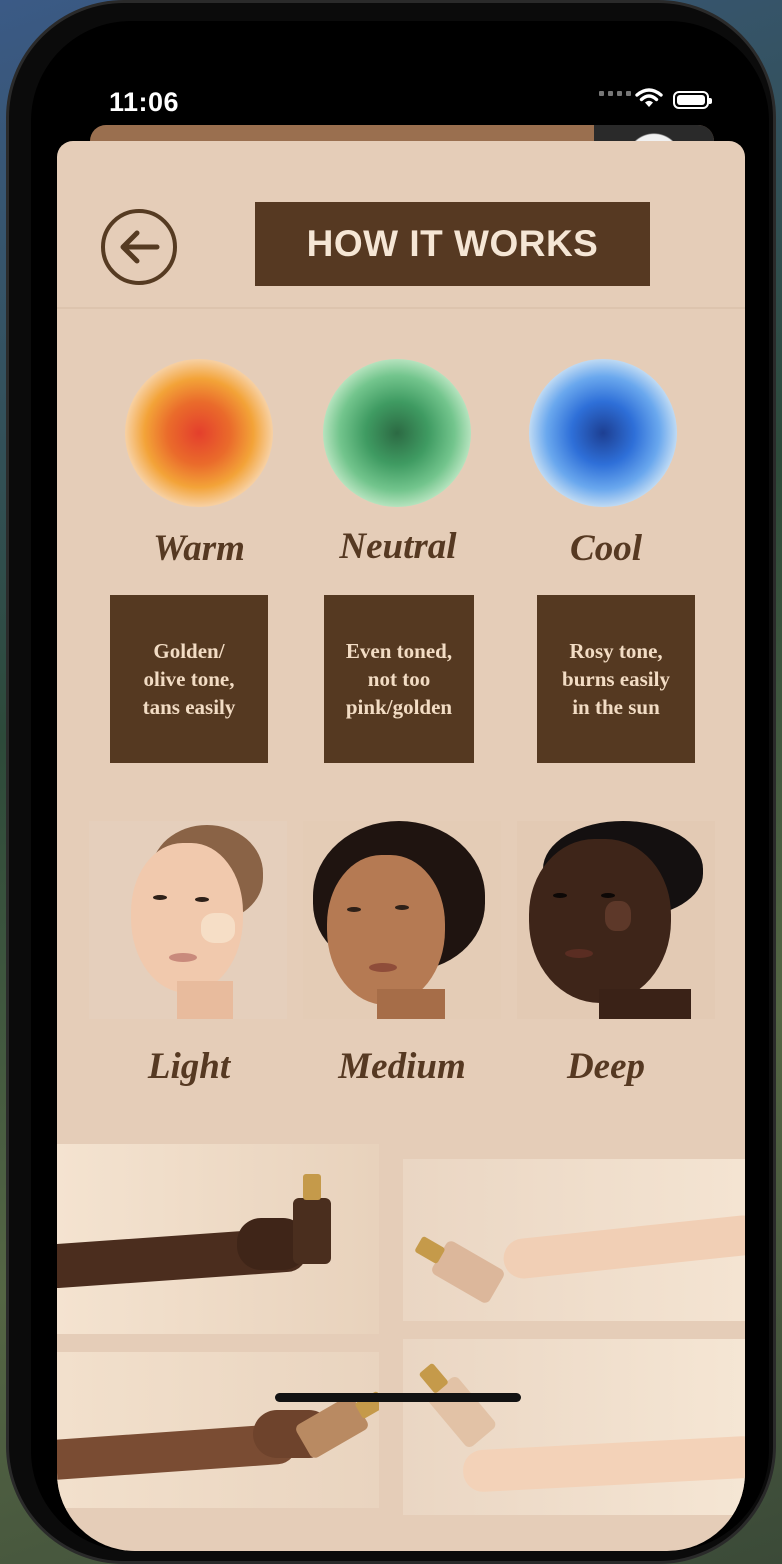  What do you see at coordinates (574, 1427) in the screenshot?
I see `swatch-photo-fair-arm` at bounding box center [574, 1427].